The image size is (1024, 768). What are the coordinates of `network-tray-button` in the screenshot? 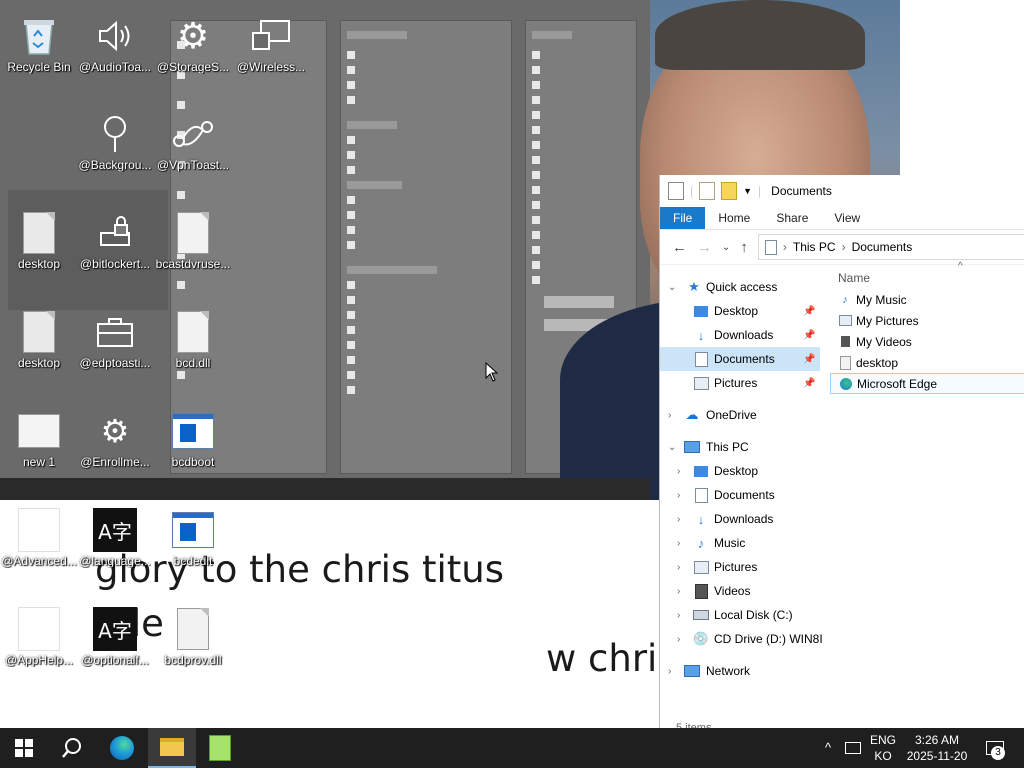 It's located at (853, 748).